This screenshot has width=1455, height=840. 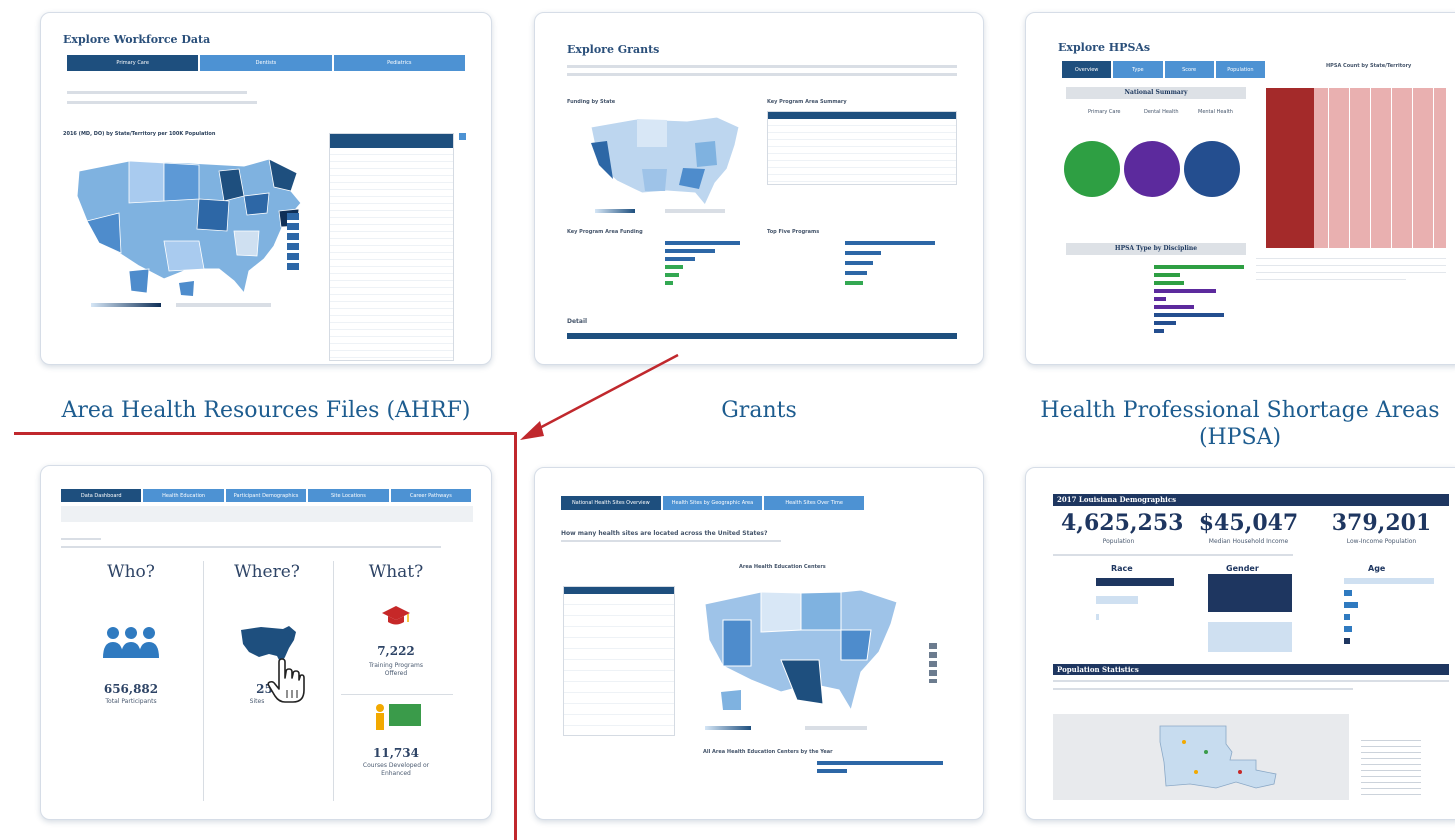 What do you see at coordinates (1156, 93) in the screenshot?
I see `national-summary-header: National Summary` at bounding box center [1156, 93].